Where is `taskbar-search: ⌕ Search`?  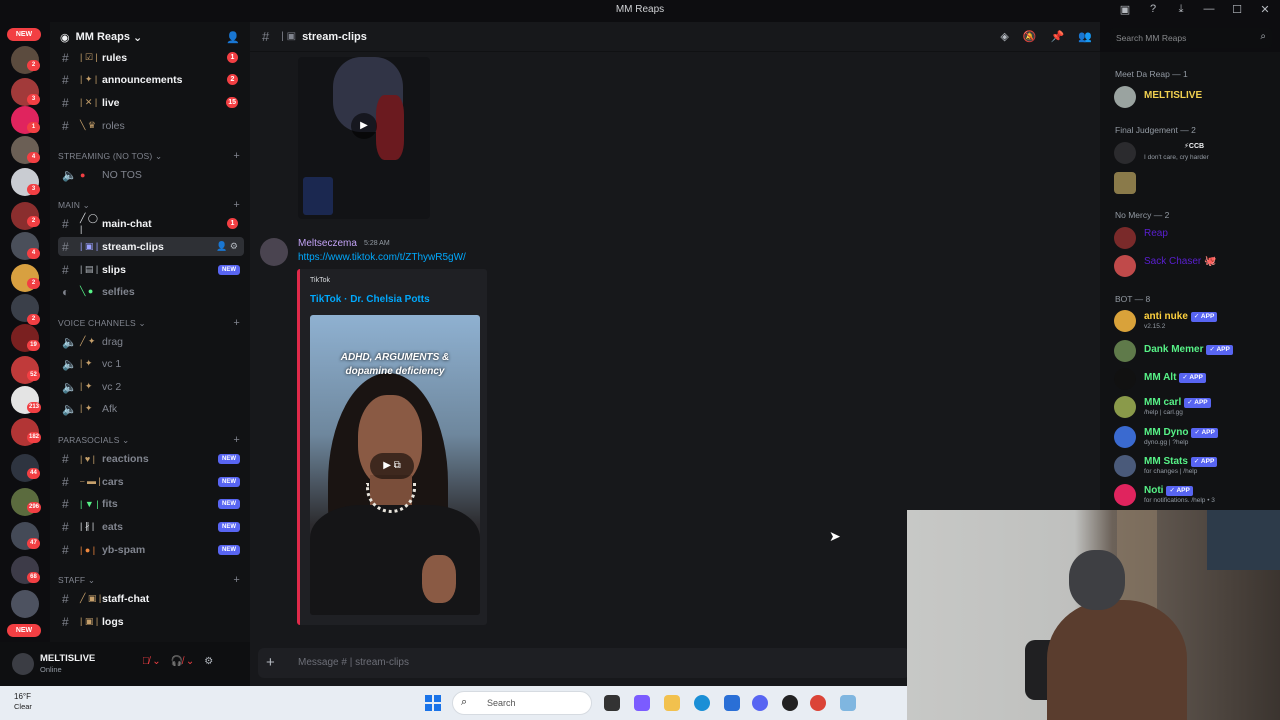 taskbar-search: ⌕ Search is located at coordinates (522, 703).